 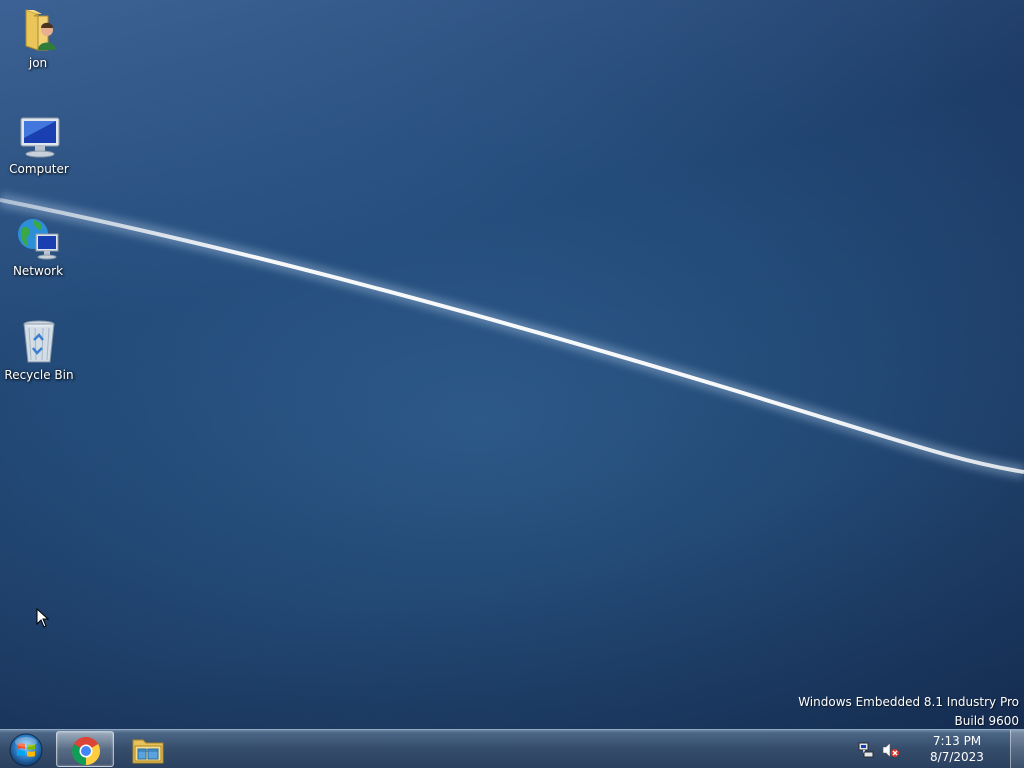 What do you see at coordinates (38, 30) in the screenshot?
I see `user-folder-icon` at bounding box center [38, 30].